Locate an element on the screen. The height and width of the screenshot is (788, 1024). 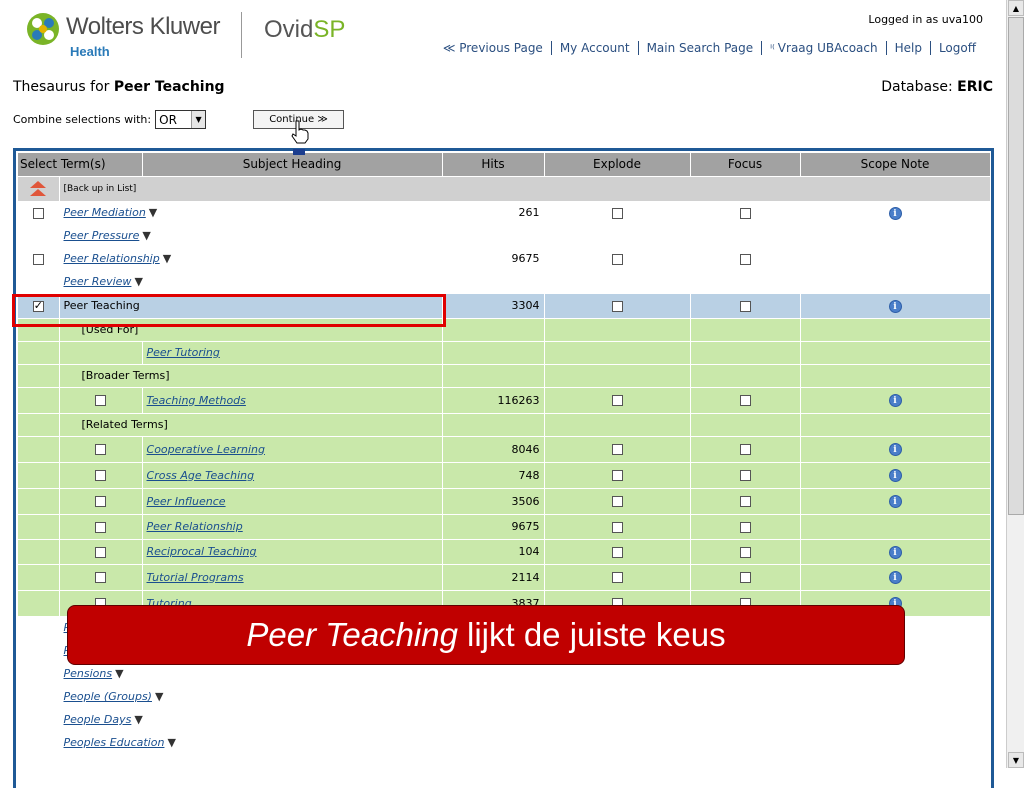
focus-cell is located at coordinates (745, 213).